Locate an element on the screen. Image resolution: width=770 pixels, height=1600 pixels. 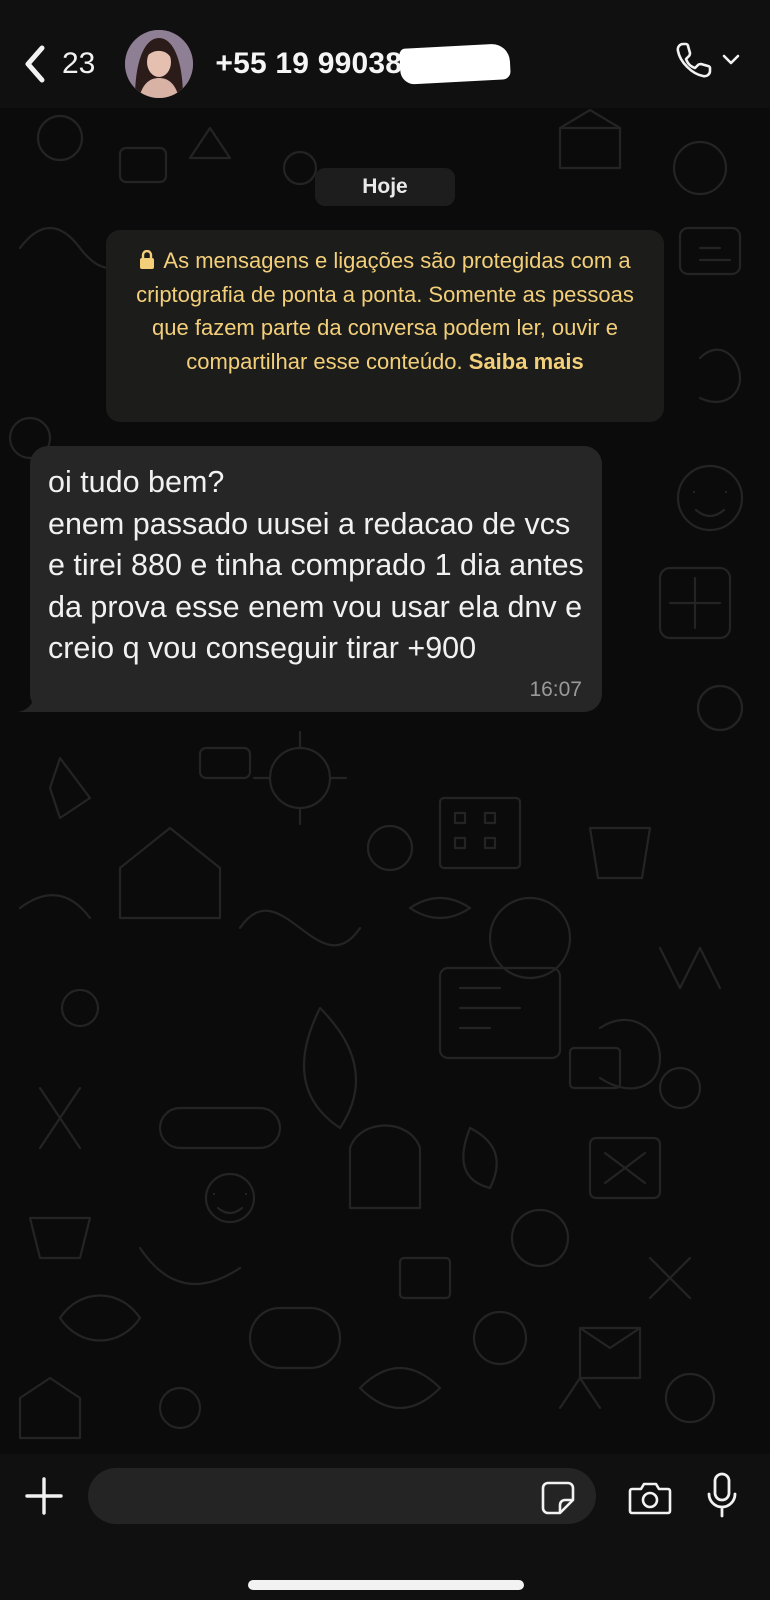
back-button: 23 is located at coordinates (59, 64).